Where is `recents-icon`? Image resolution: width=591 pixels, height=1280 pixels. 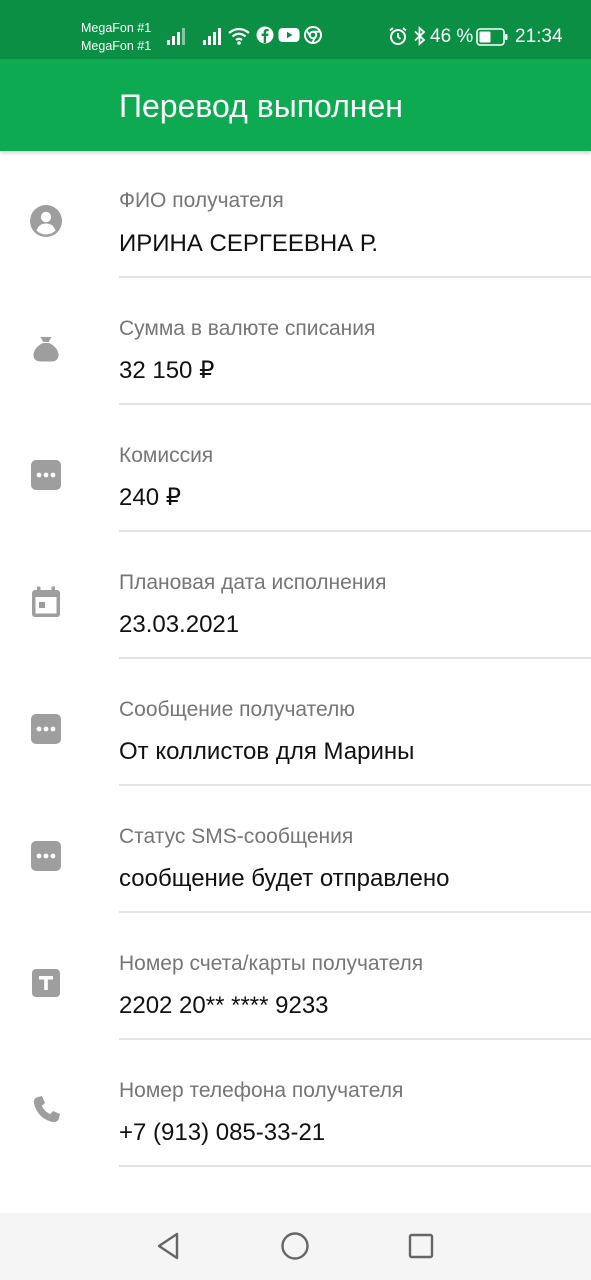 recents-icon is located at coordinates (421, 1246).